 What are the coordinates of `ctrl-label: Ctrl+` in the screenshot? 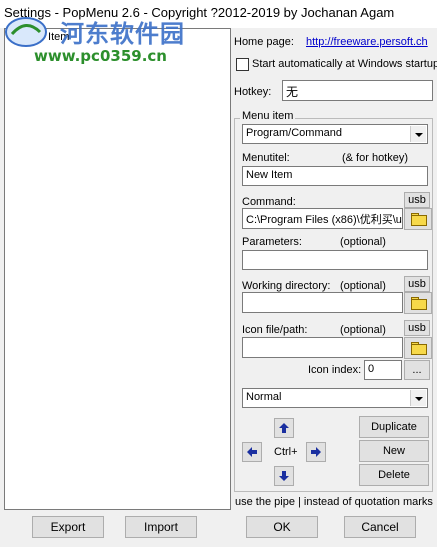 It's located at (286, 452).